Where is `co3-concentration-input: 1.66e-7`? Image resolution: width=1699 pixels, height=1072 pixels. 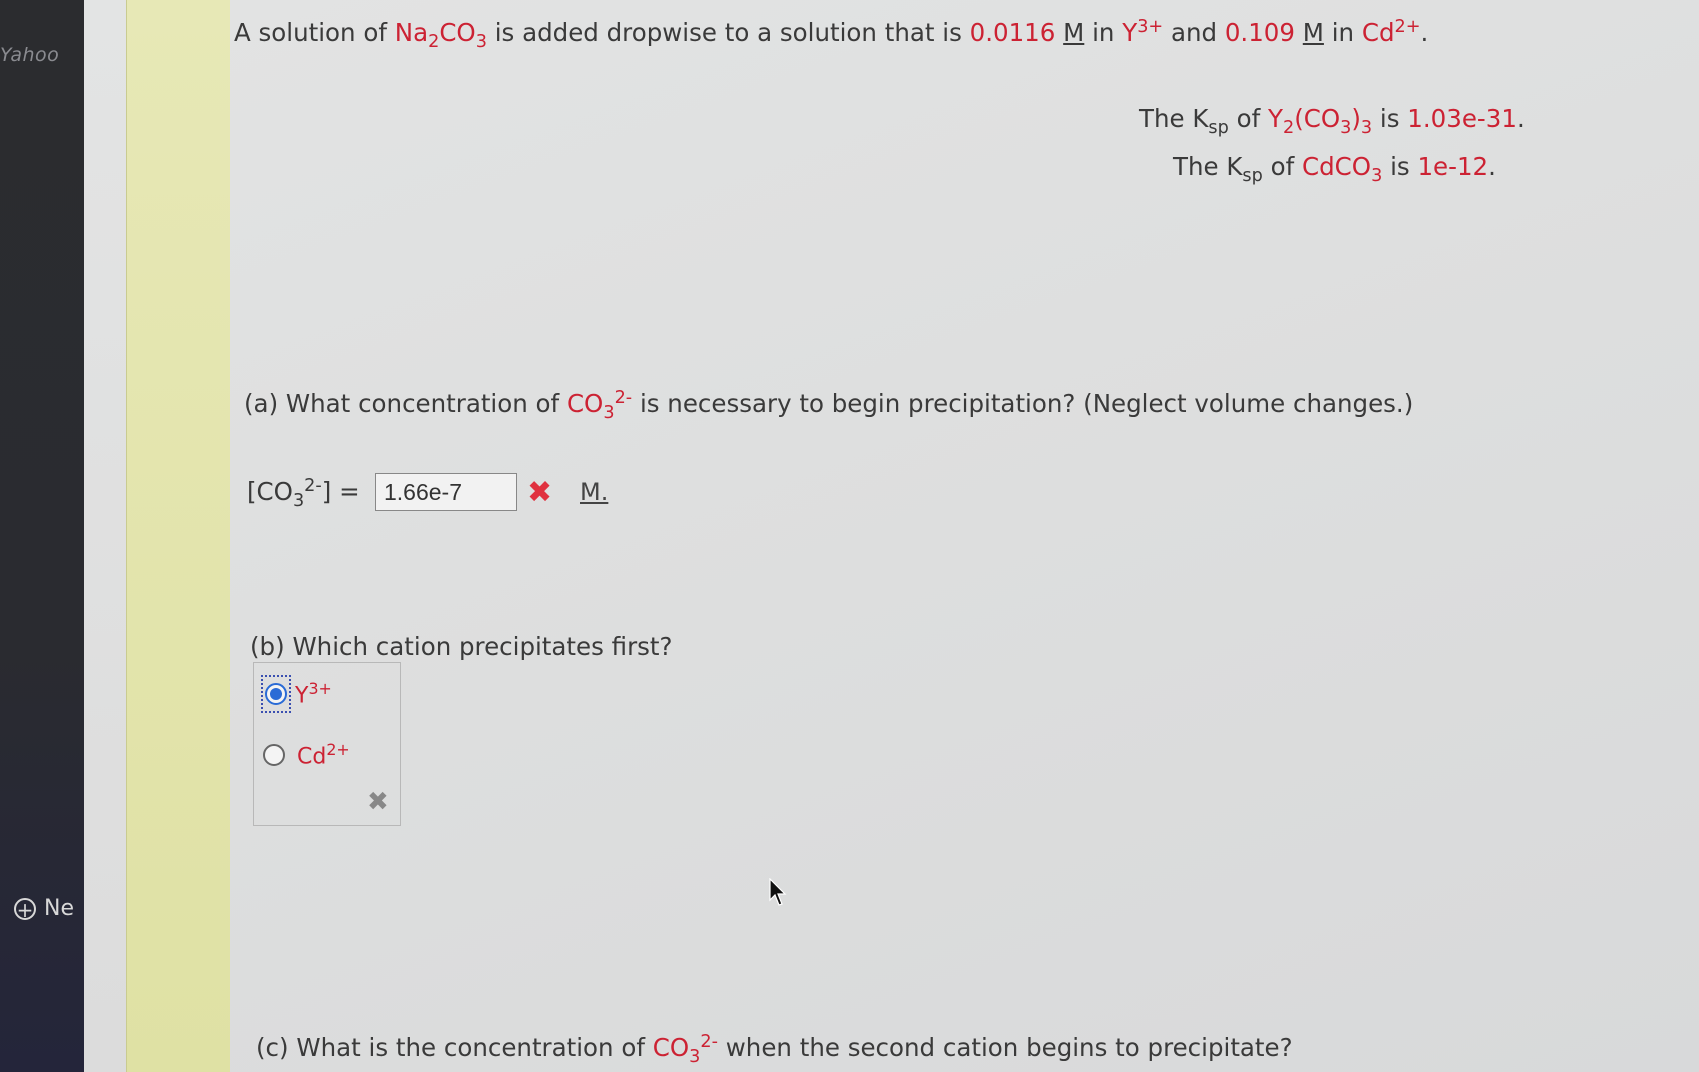 co3-concentration-input: 1.66e-7 is located at coordinates (446, 492).